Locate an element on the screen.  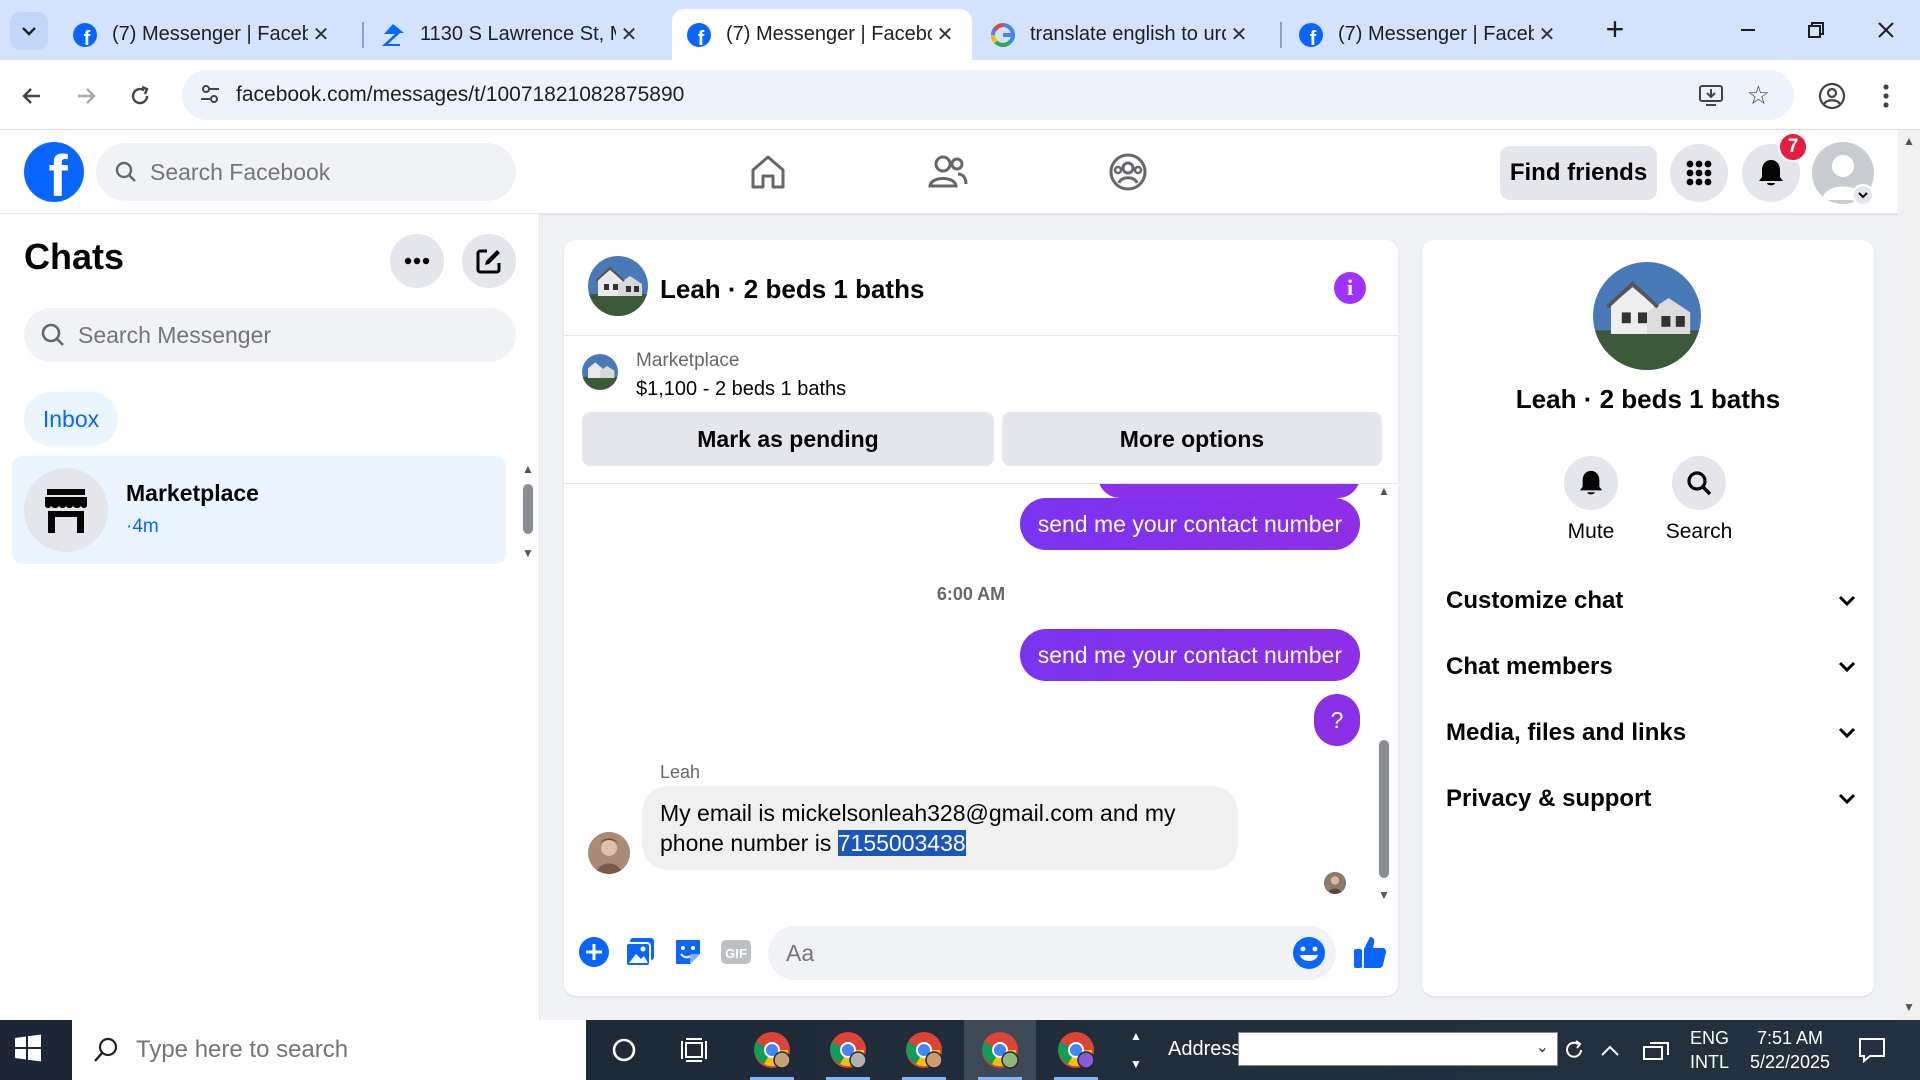
listing-price: $1,100 - 2 beds 1 baths is located at coordinates (741, 389).